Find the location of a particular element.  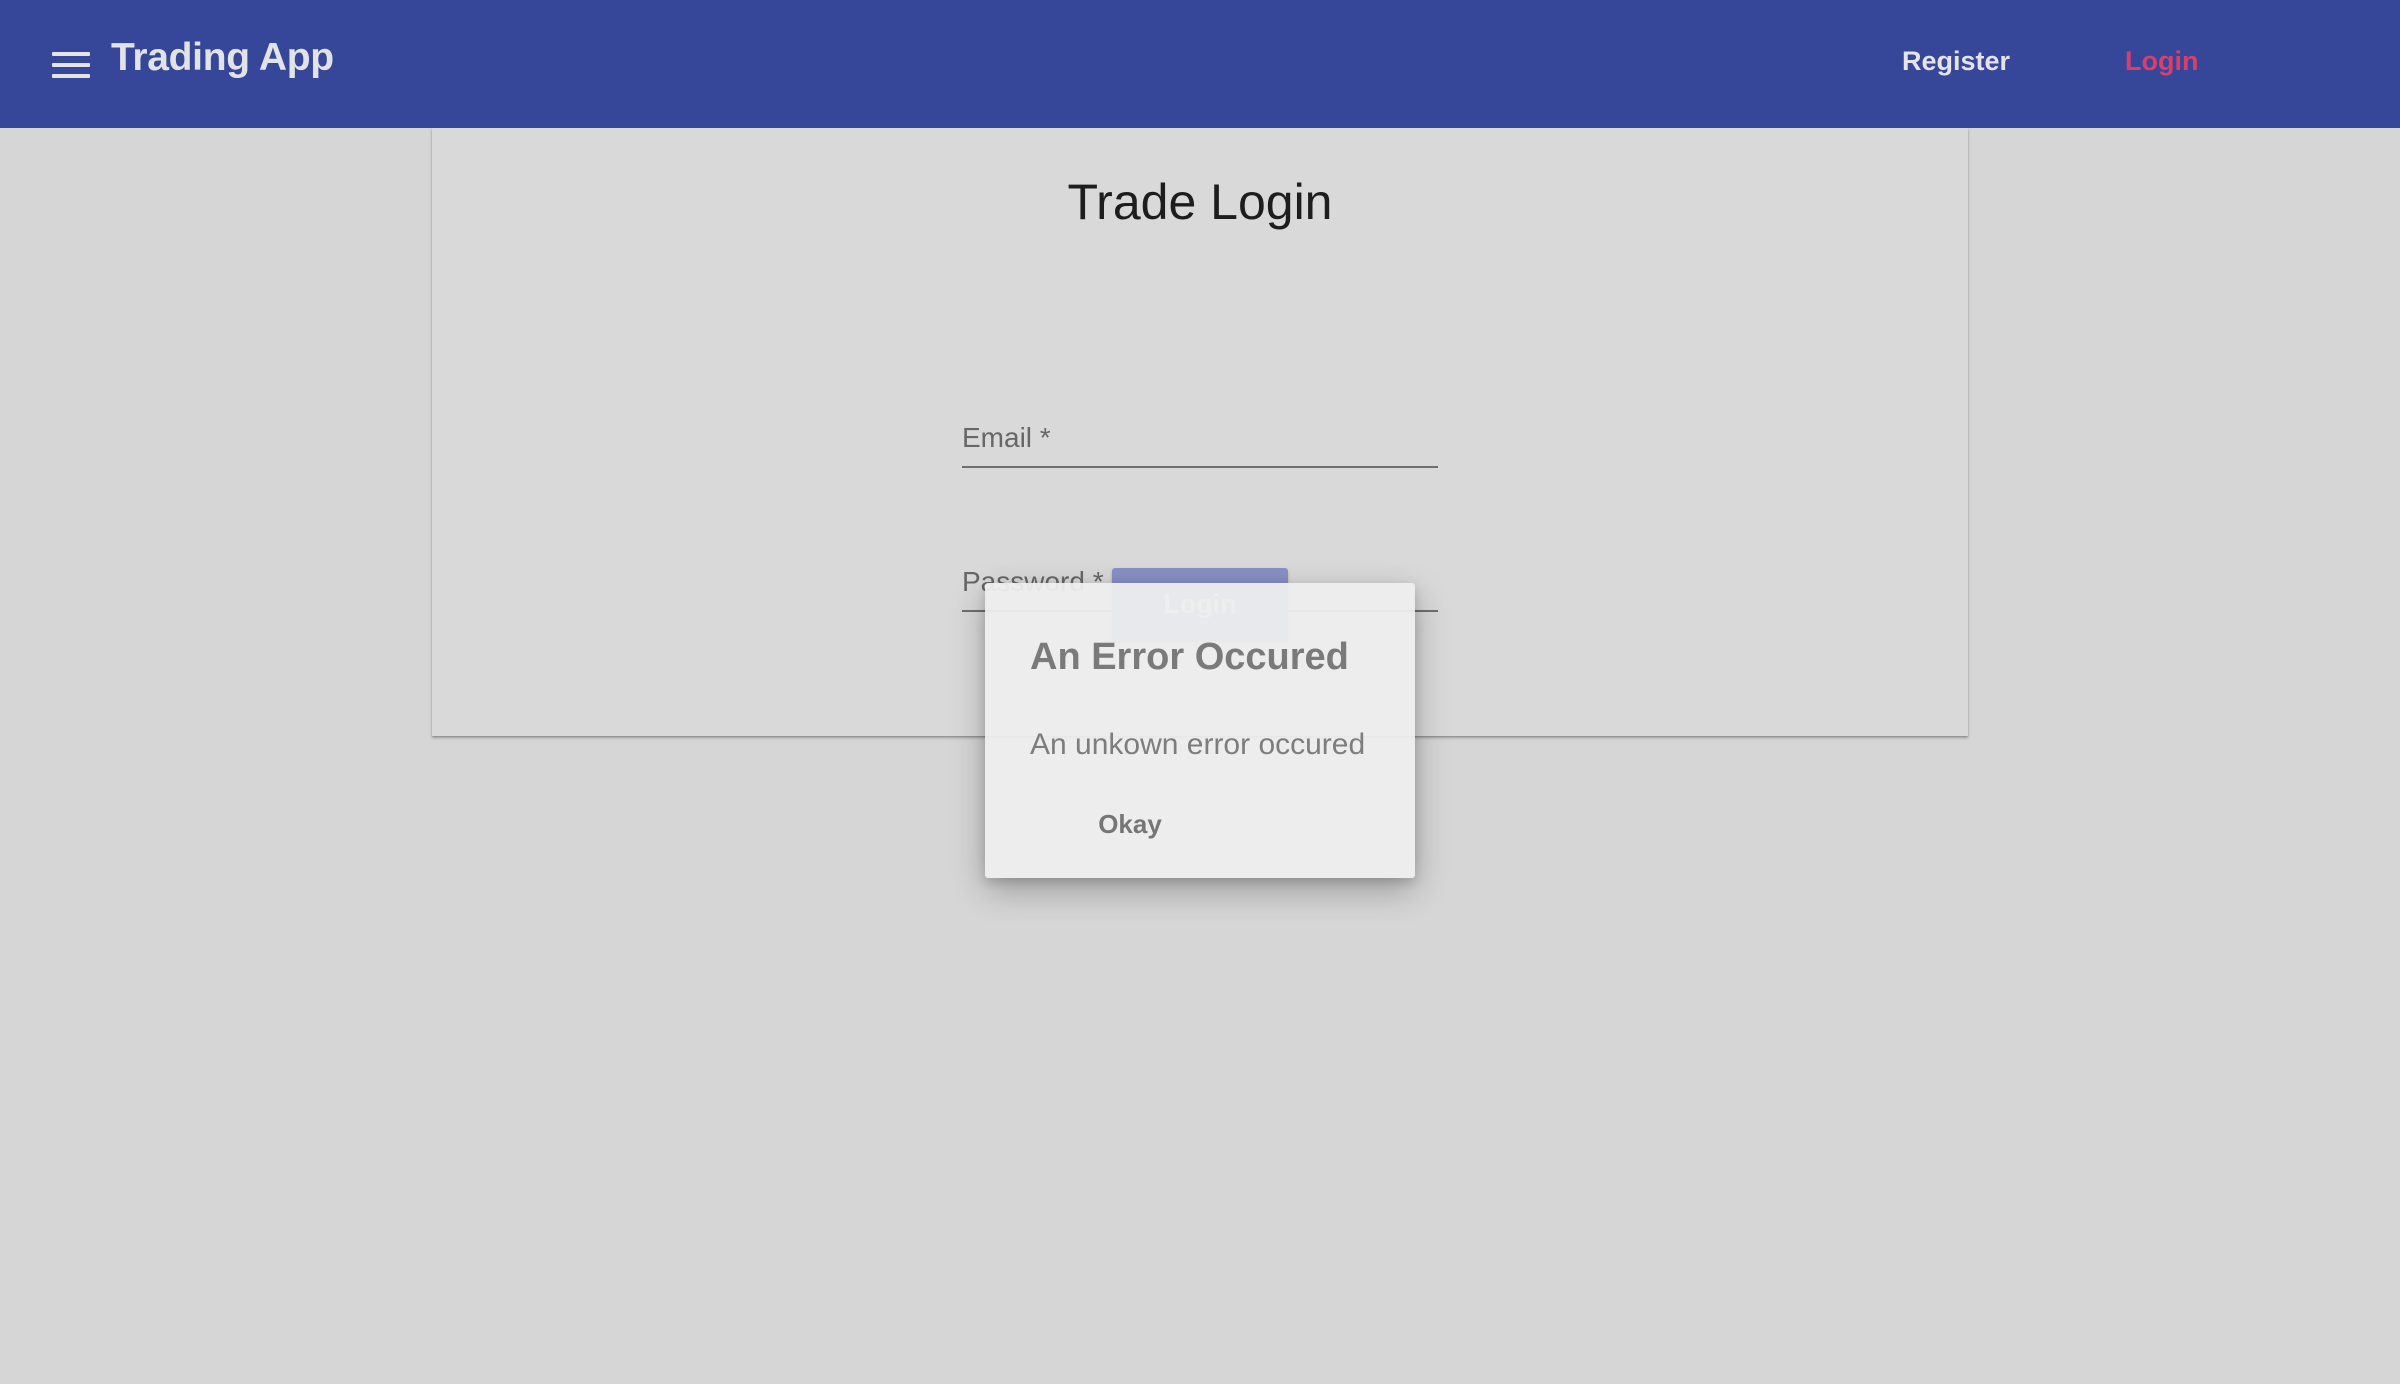

hamburger-menu-icon is located at coordinates (71, 65).